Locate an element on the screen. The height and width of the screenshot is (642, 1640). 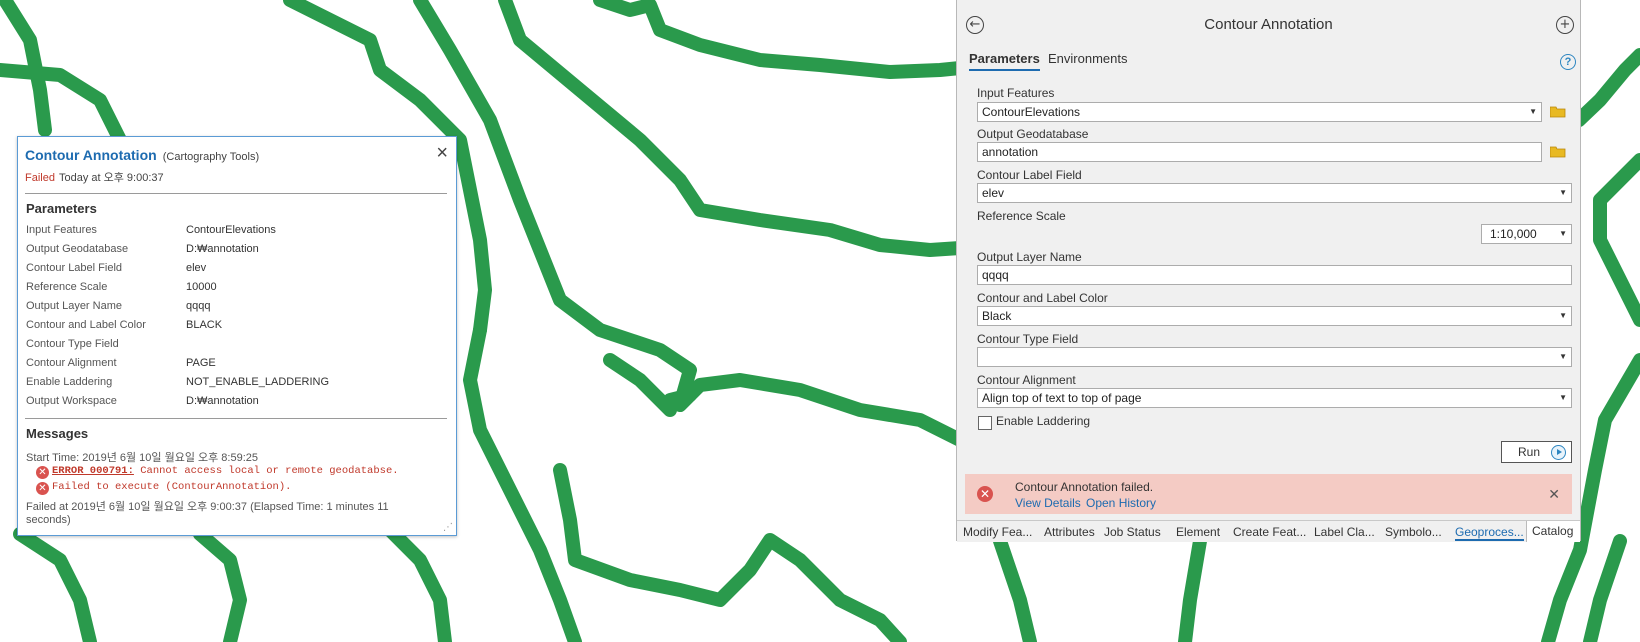
param-key: Output Workspace is located at coordinates (71, 401).